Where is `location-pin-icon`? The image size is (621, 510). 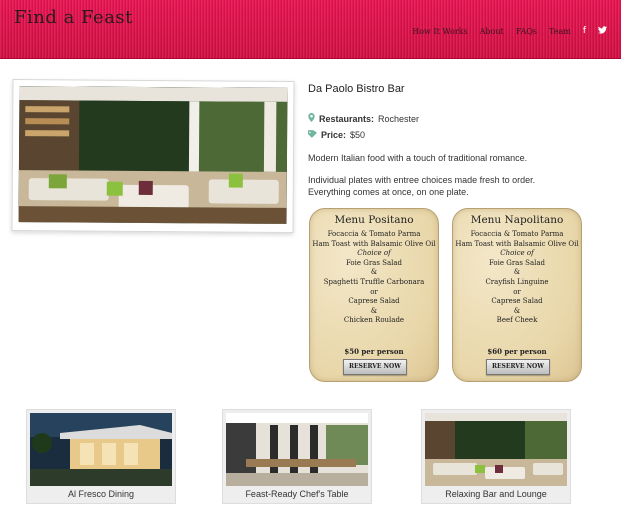
location-pin-icon is located at coordinates (311, 118).